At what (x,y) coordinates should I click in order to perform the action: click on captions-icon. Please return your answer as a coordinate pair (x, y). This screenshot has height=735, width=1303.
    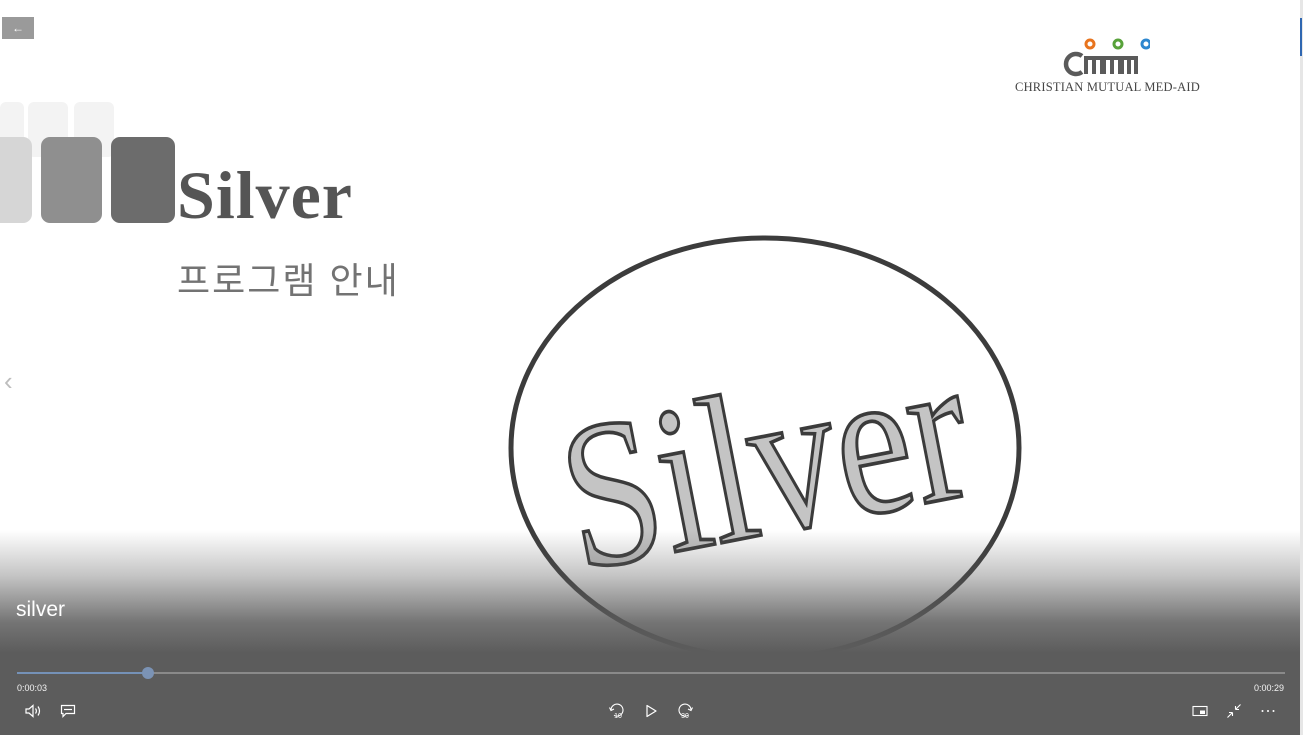
    Looking at the image, I should click on (68, 711).